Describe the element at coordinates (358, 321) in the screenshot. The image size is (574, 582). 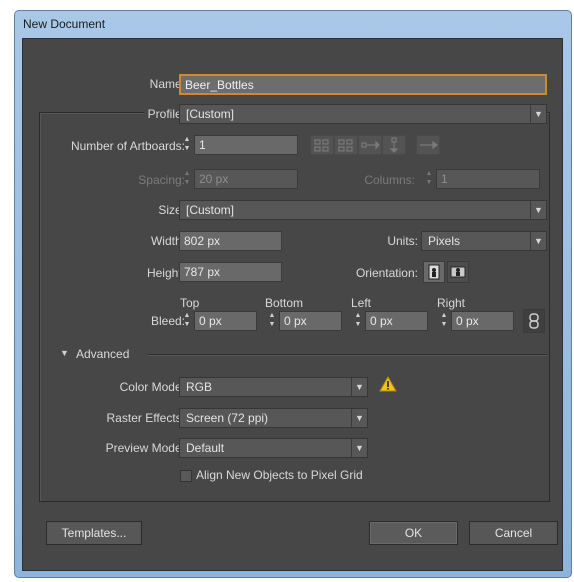
I see `bleed-left-stepper: ▲ ▼` at that location.